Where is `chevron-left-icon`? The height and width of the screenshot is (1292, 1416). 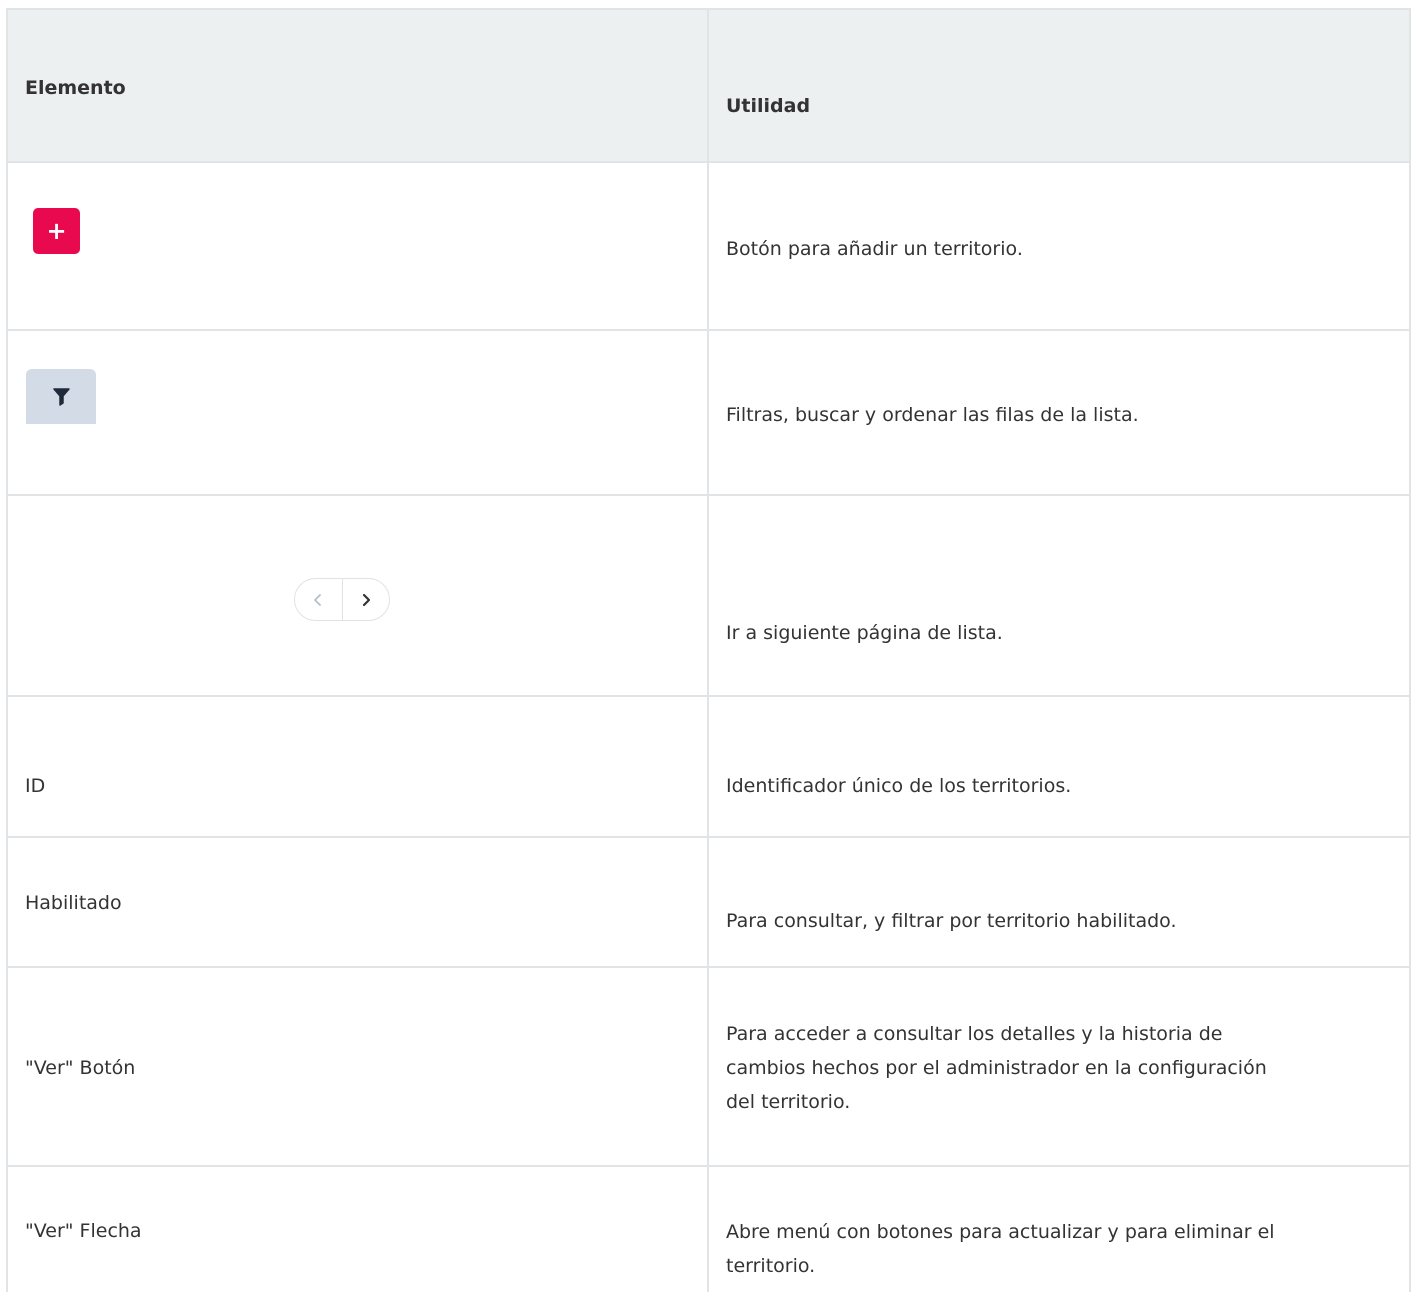 chevron-left-icon is located at coordinates (318, 599).